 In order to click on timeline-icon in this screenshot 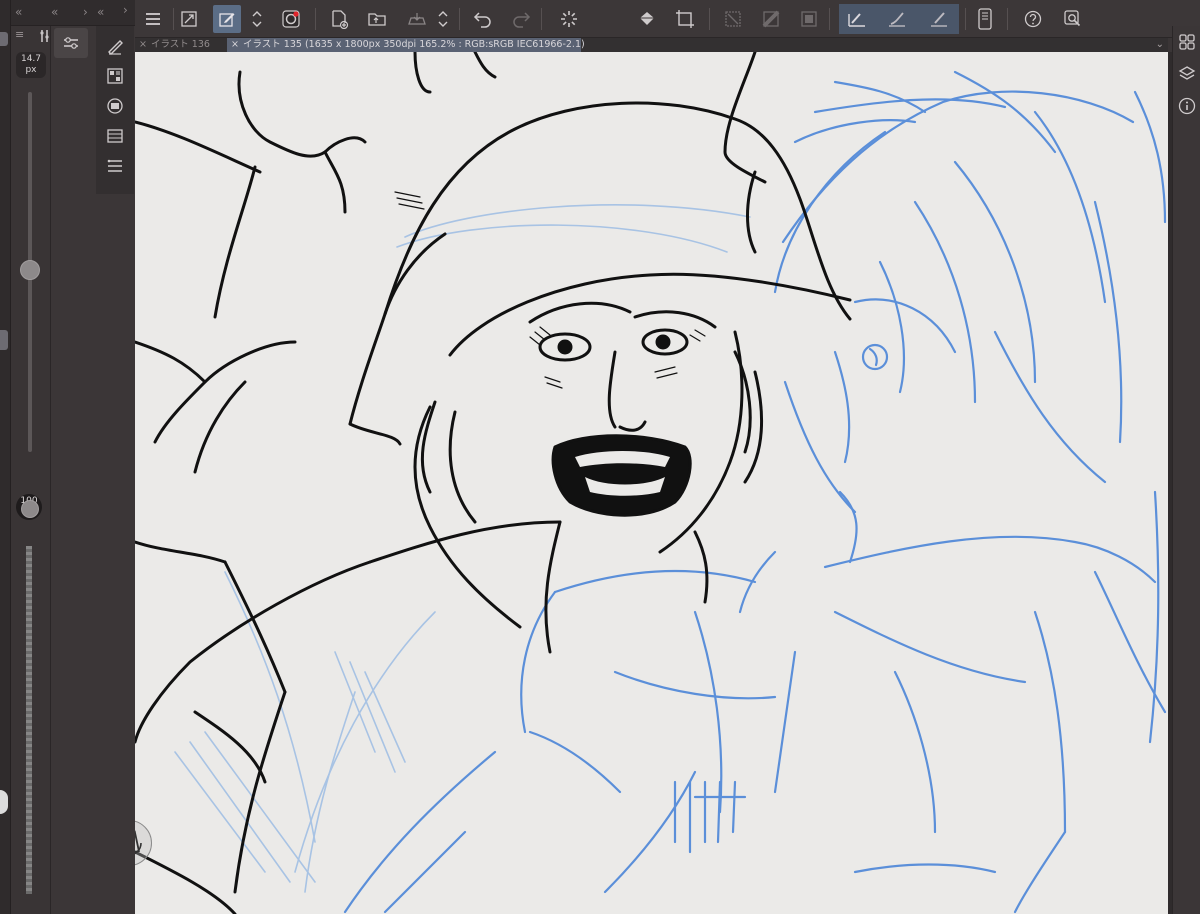, I will do `click(115, 136)`.